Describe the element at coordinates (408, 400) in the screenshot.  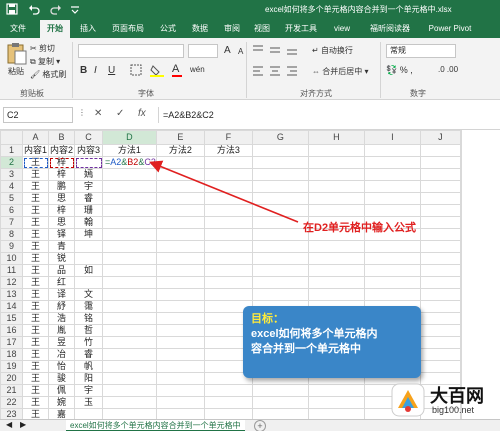
I see `watermark-logo-icon` at that location.